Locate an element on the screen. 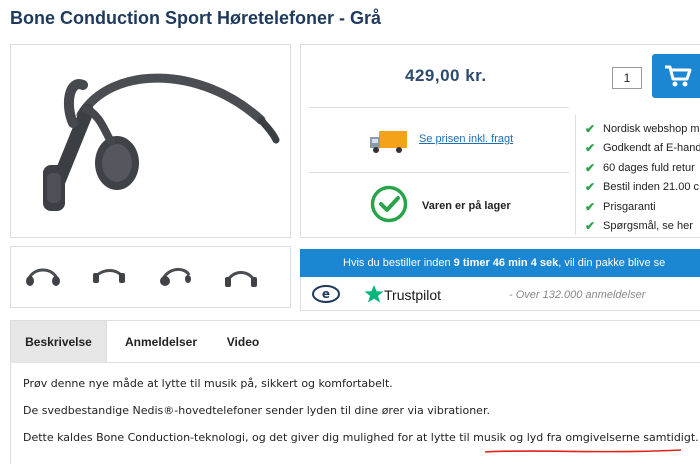 The image size is (700, 464). shipping-price-link: Se prisen inkl. fragt is located at coordinates (466, 139).